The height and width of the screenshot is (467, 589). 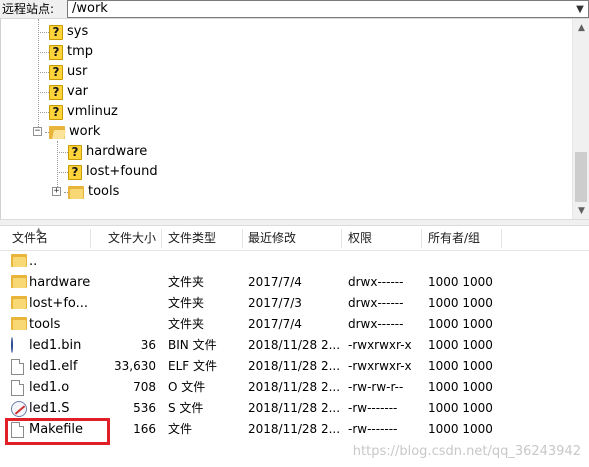 I want to click on expand-icon: +, so click(x=56, y=191).